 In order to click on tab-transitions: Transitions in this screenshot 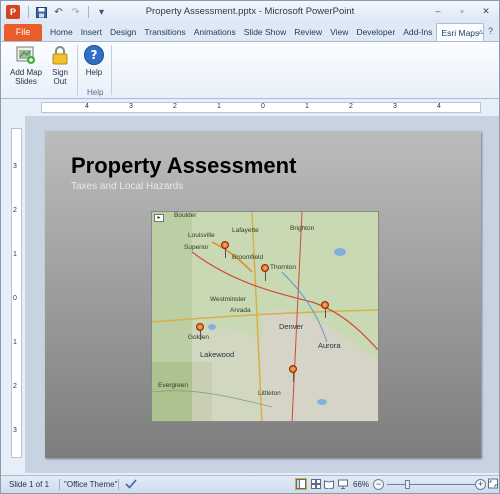, I will do `click(164, 32)`.